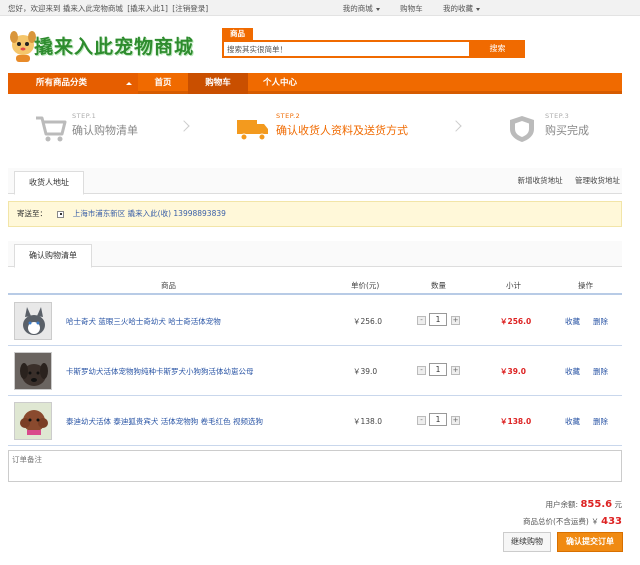 This screenshot has width=640, height=565. Describe the element at coordinates (84, 116) in the screenshot. I see `step-1-num: STEP.1` at that location.